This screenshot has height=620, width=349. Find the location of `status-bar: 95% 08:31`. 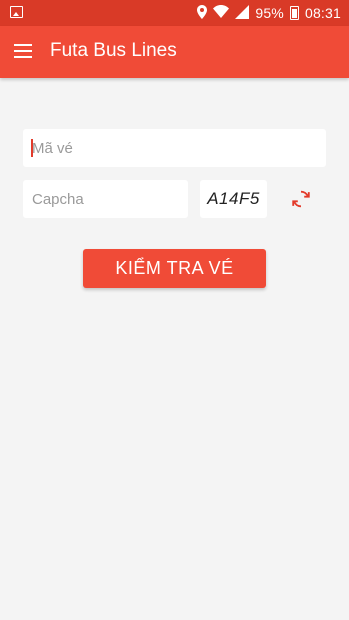

status-bar: 95% 08:31 is located at coordinates (174, 13).